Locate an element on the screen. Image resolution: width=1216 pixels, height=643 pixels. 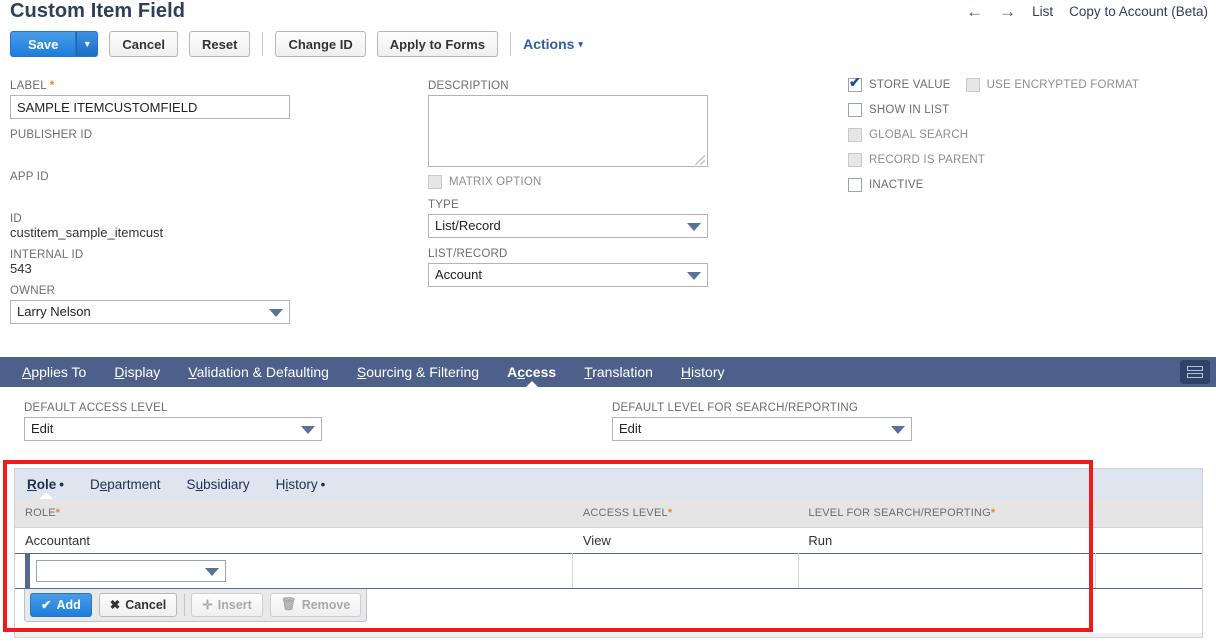
cancel-button: Cancel is located at coordinates (144, 44).